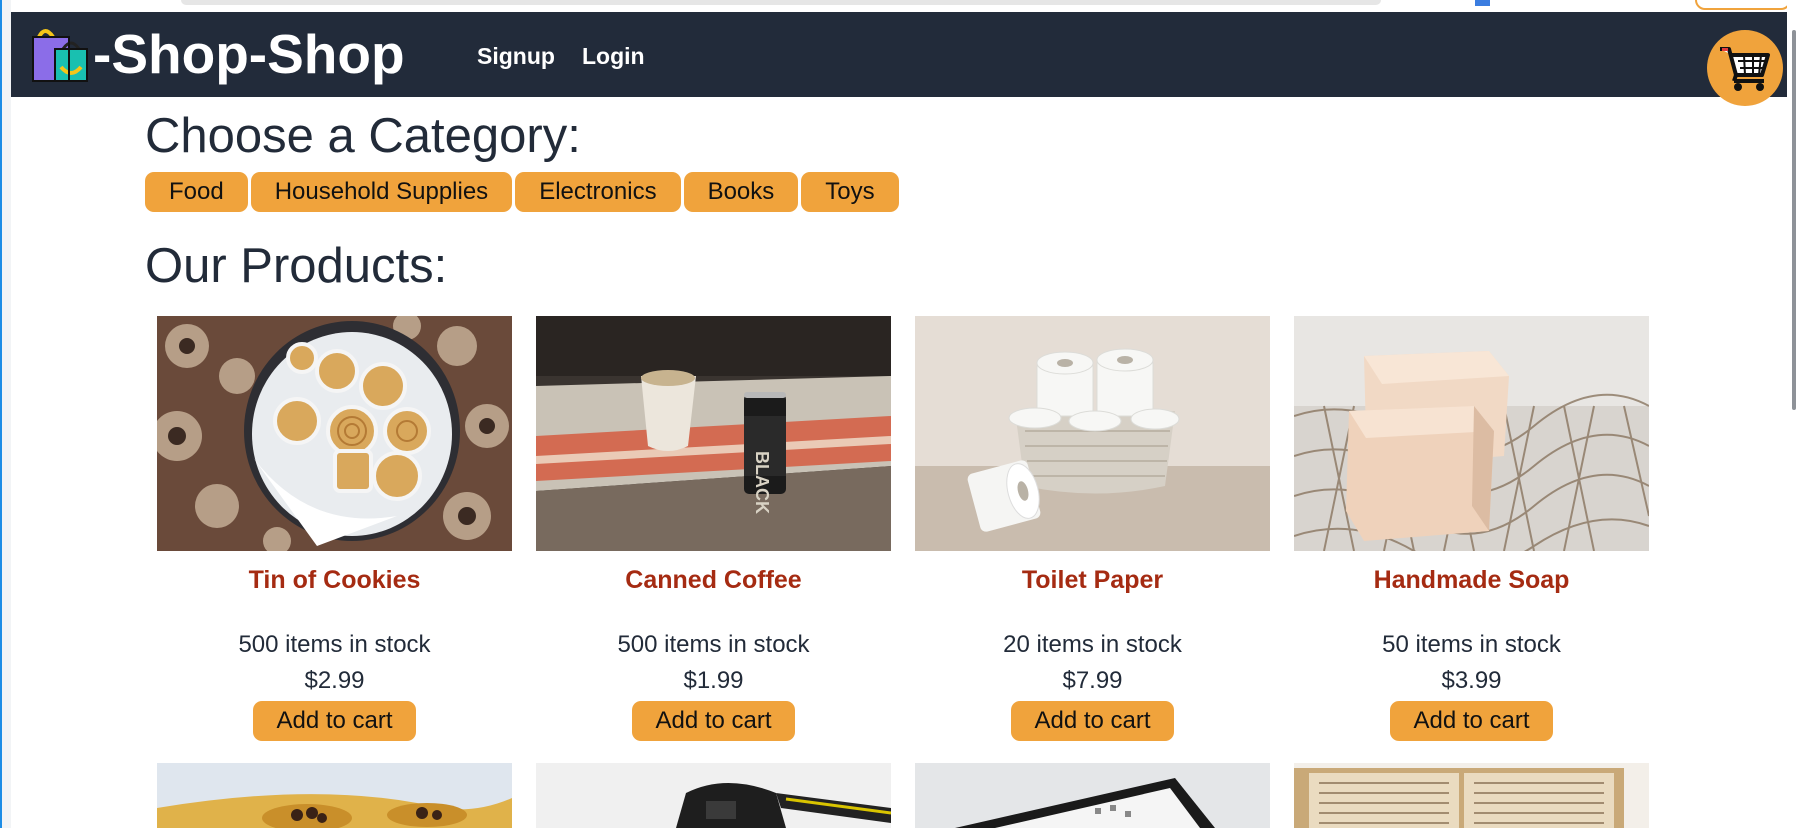  Describe the element at coordinates (363, 136) in the screenshot. I see `category-heading: Choose a Category:` at that location.